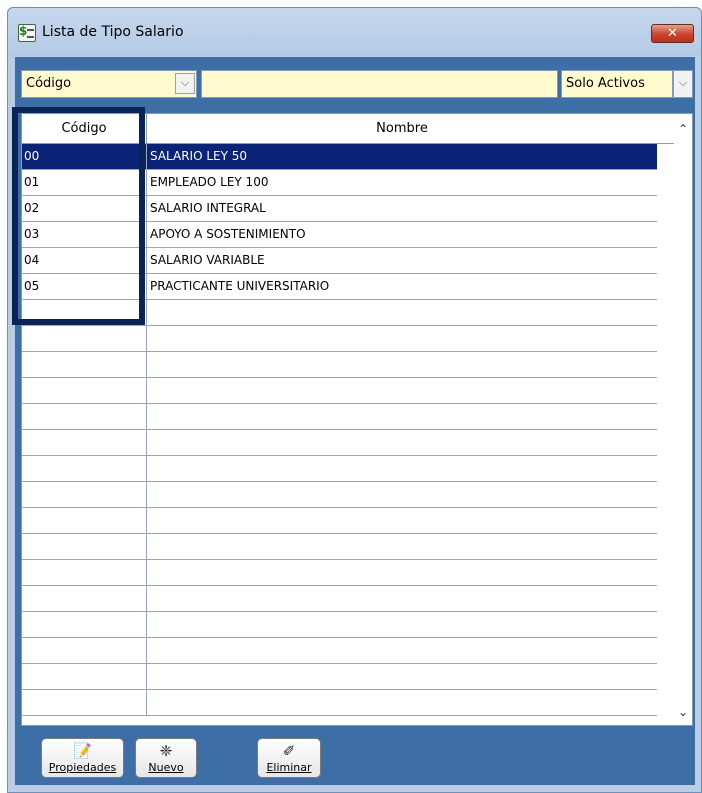 This screenshot has width=702, height=793. I want to click on new-document-icon: ❈, so click(166, 751).